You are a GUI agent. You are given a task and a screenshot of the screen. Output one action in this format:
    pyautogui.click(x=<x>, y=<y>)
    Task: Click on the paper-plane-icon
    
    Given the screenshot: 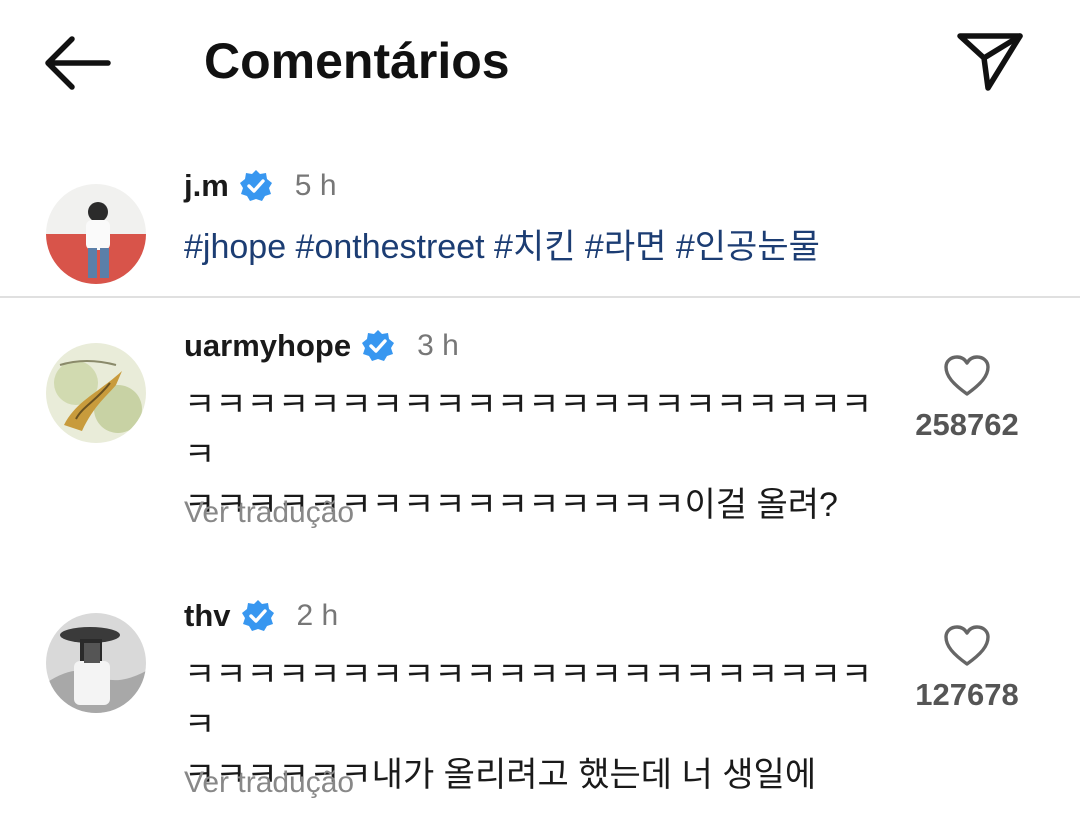 What is the action you would take?
    pyautogui.click(x=990, y=62)
    